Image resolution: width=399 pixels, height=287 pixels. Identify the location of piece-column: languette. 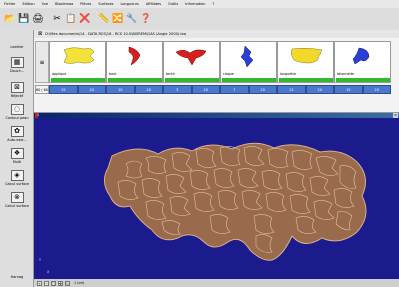
(305, 62).